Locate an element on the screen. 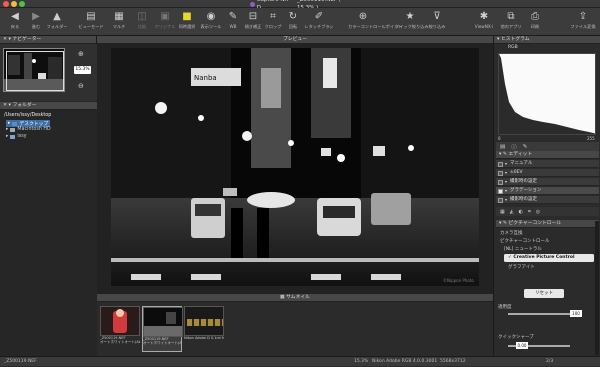 The height and width of the screenshot is (367, 600). creative-picture-control-select: ✓ Creative Picture Control is located at coordinates (549, 258).